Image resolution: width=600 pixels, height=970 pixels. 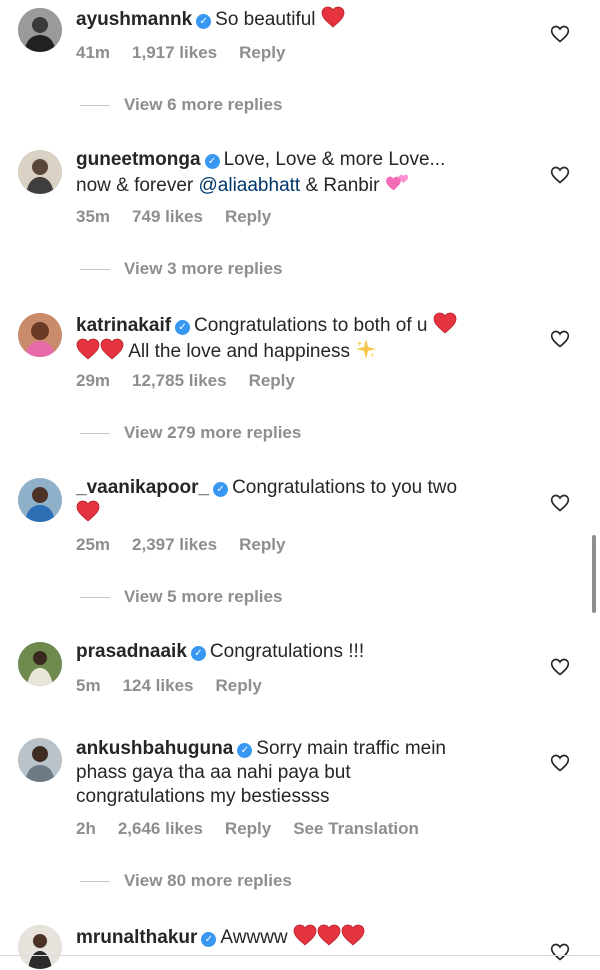 I want to click on comment-body: phass gaya tha aa nahi paya but, so click(x=213, y=772).